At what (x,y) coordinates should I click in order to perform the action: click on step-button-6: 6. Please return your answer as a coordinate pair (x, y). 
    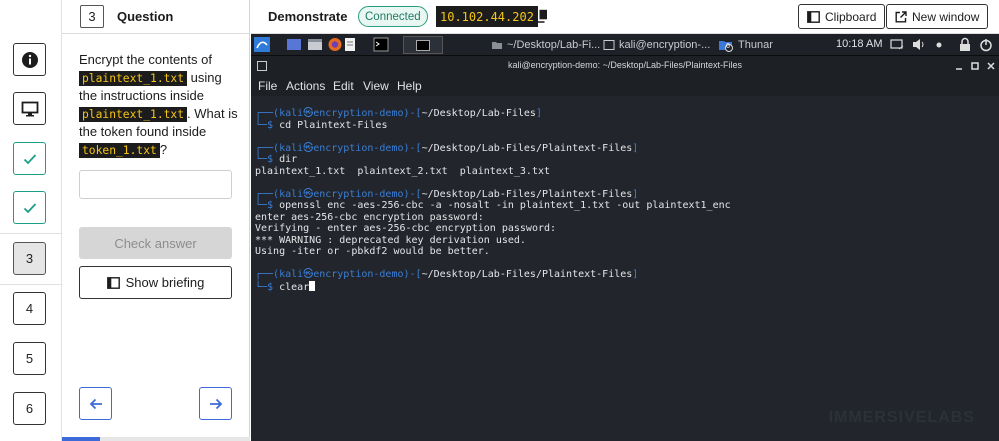
    Looking at the image, I should click on (29, 408).